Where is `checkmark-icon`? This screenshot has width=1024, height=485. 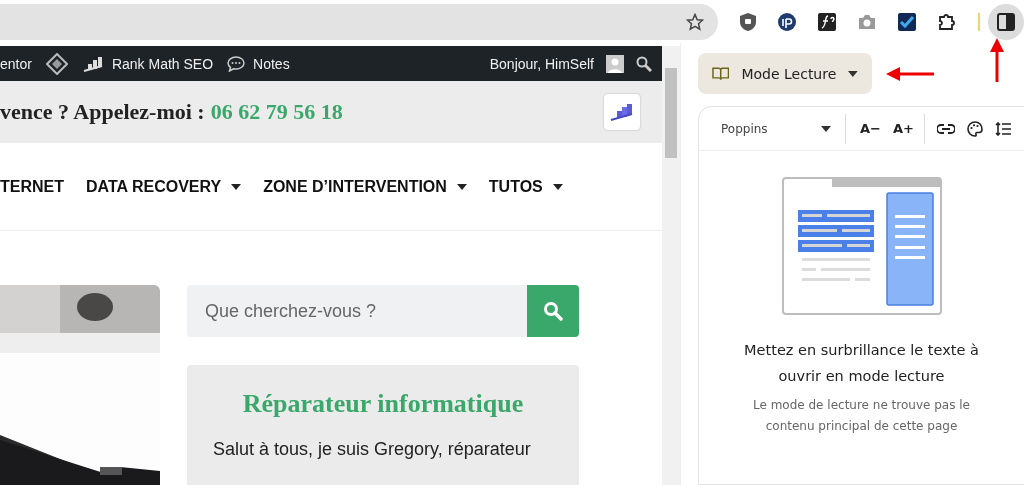 checkmark-icon is located at coordinates (907, 21).